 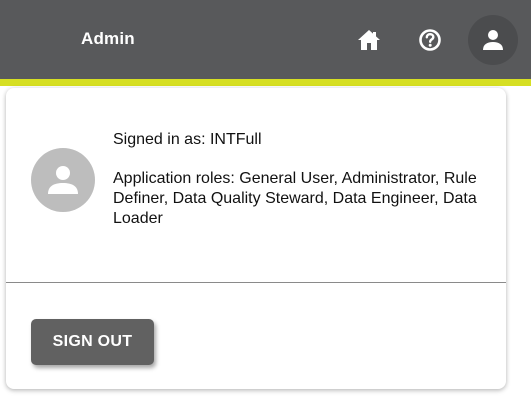 I want to click on help-button, so click(x=430, y=40).